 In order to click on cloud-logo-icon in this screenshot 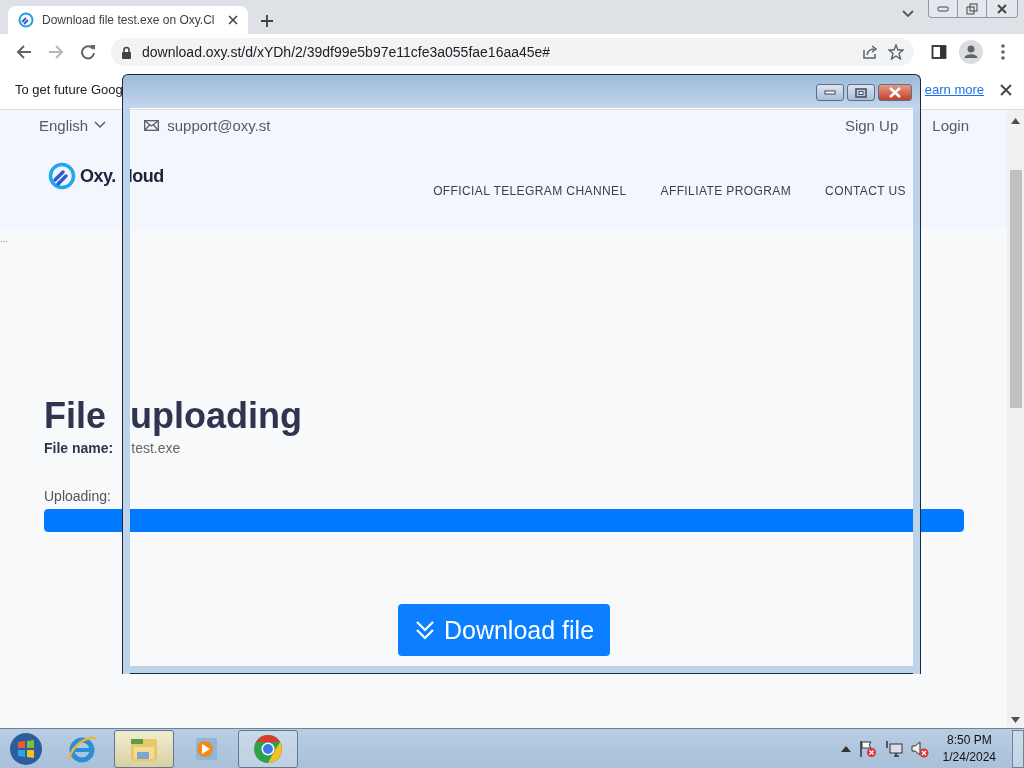, I will do `click(26, 20)`.